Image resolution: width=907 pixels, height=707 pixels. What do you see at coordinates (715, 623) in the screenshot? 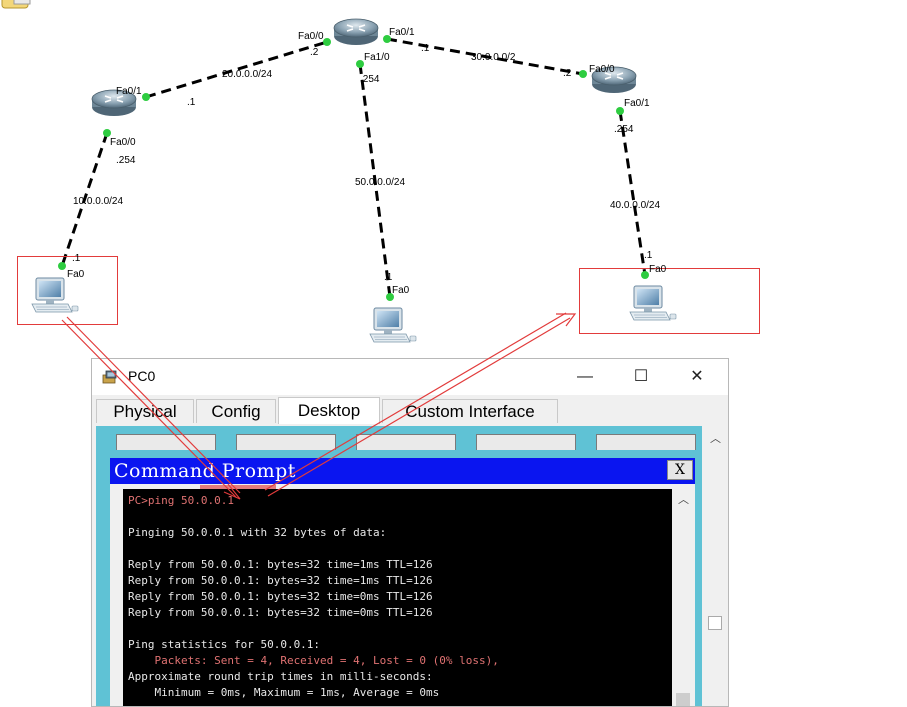
I see `scroll-thumb` at bounding box center [715, 623].